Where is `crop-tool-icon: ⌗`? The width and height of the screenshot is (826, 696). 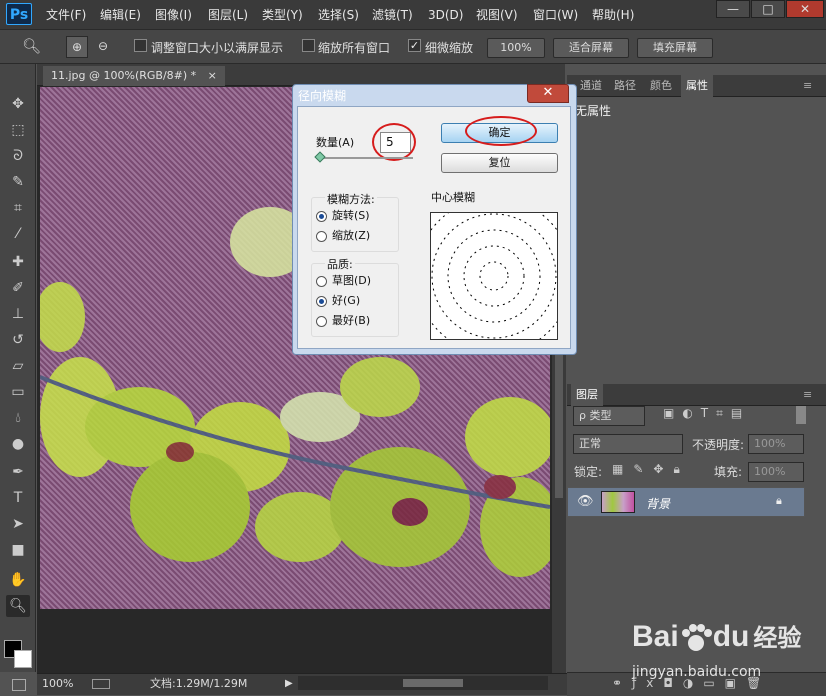 crop-tool-icon: ⌗ is located at coordinates (18, 208).